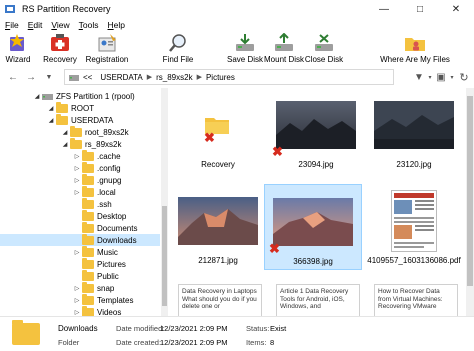 The width and height of the screenshot is (474, 351). Describe the element at coordinates (96, 179) in the screenshot. I see `tree-item-gnupg: ▷ .gnupg` at that location.